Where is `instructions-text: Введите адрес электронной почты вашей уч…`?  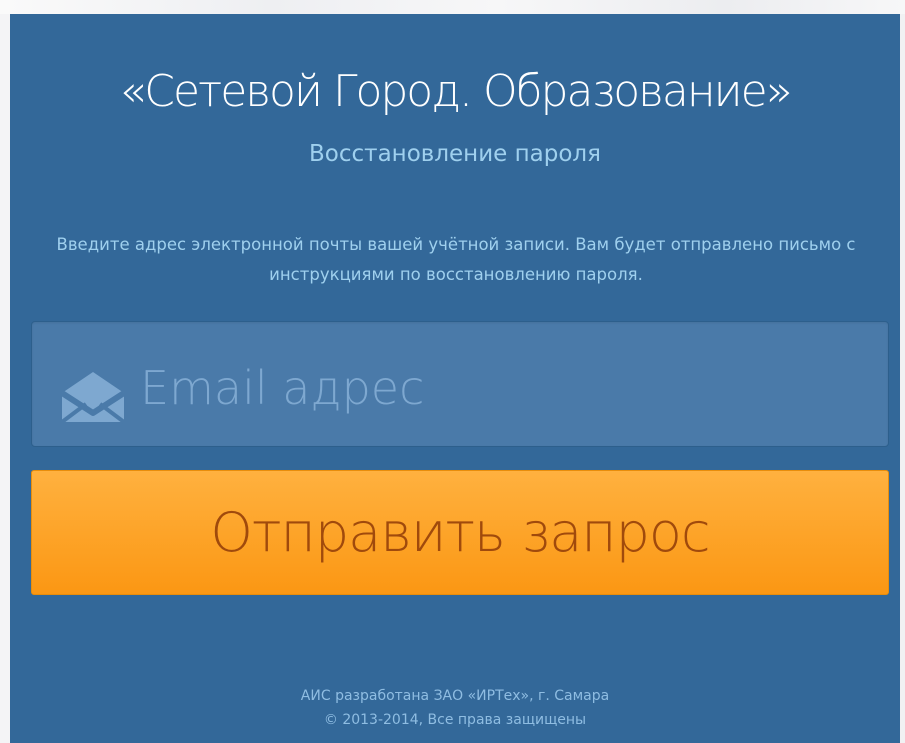
instructions-text: Введите адрес электронной почты вашей уч… is located at coordinates (456, 259).